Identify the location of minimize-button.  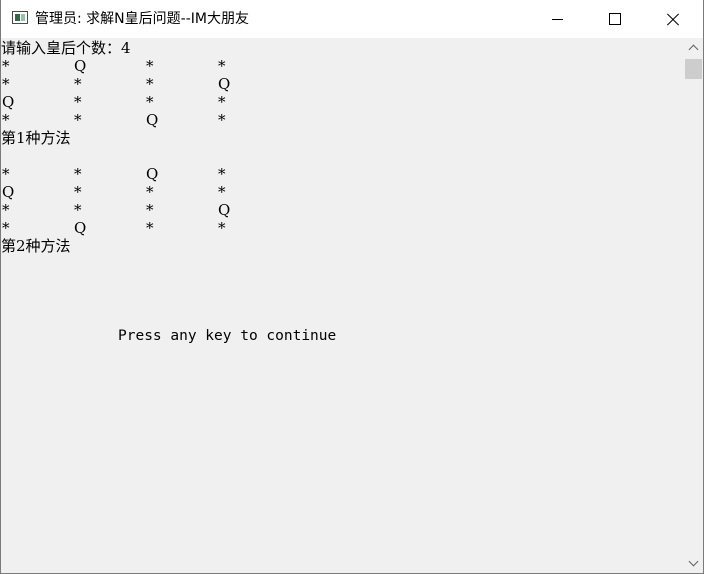
(557, 19).